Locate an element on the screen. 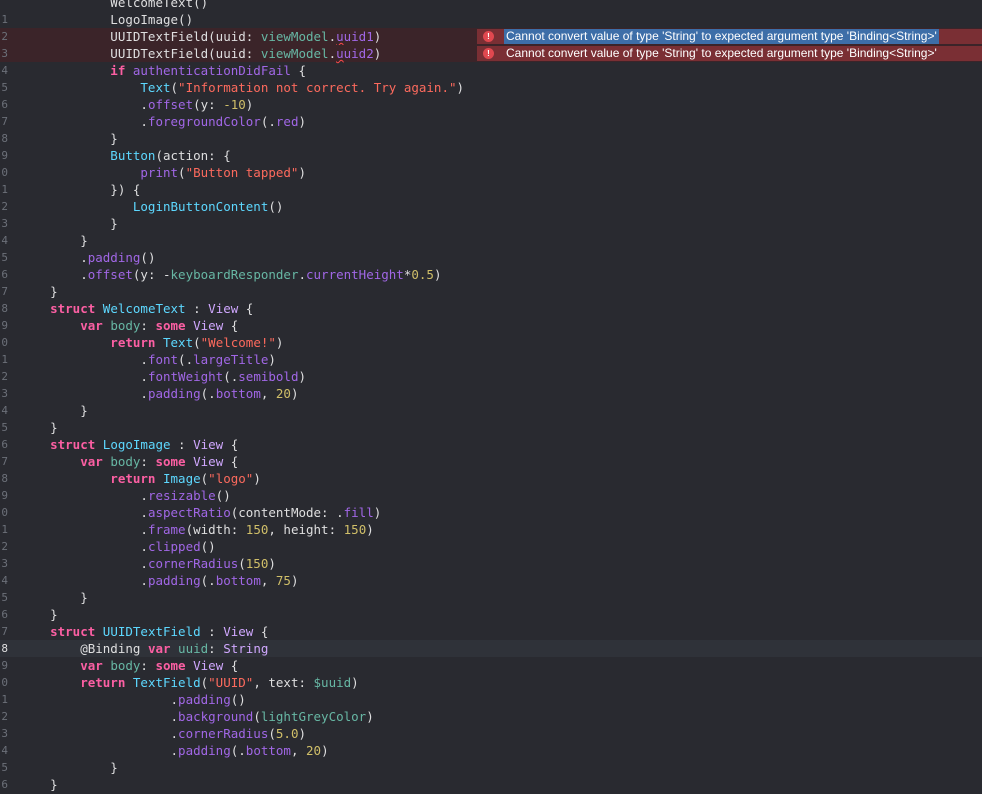 The image size is (982, 794). code-text: UUIDTextField(uuid: viewModel.uuid1) is located at coordinates (200, 36).